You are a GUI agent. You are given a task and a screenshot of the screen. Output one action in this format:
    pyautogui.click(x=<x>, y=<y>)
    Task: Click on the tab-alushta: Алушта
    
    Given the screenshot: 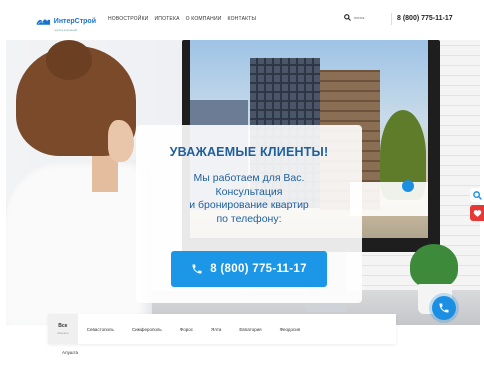 What is the action you would take?
    pyautogui.click(x=70, y=352)
    